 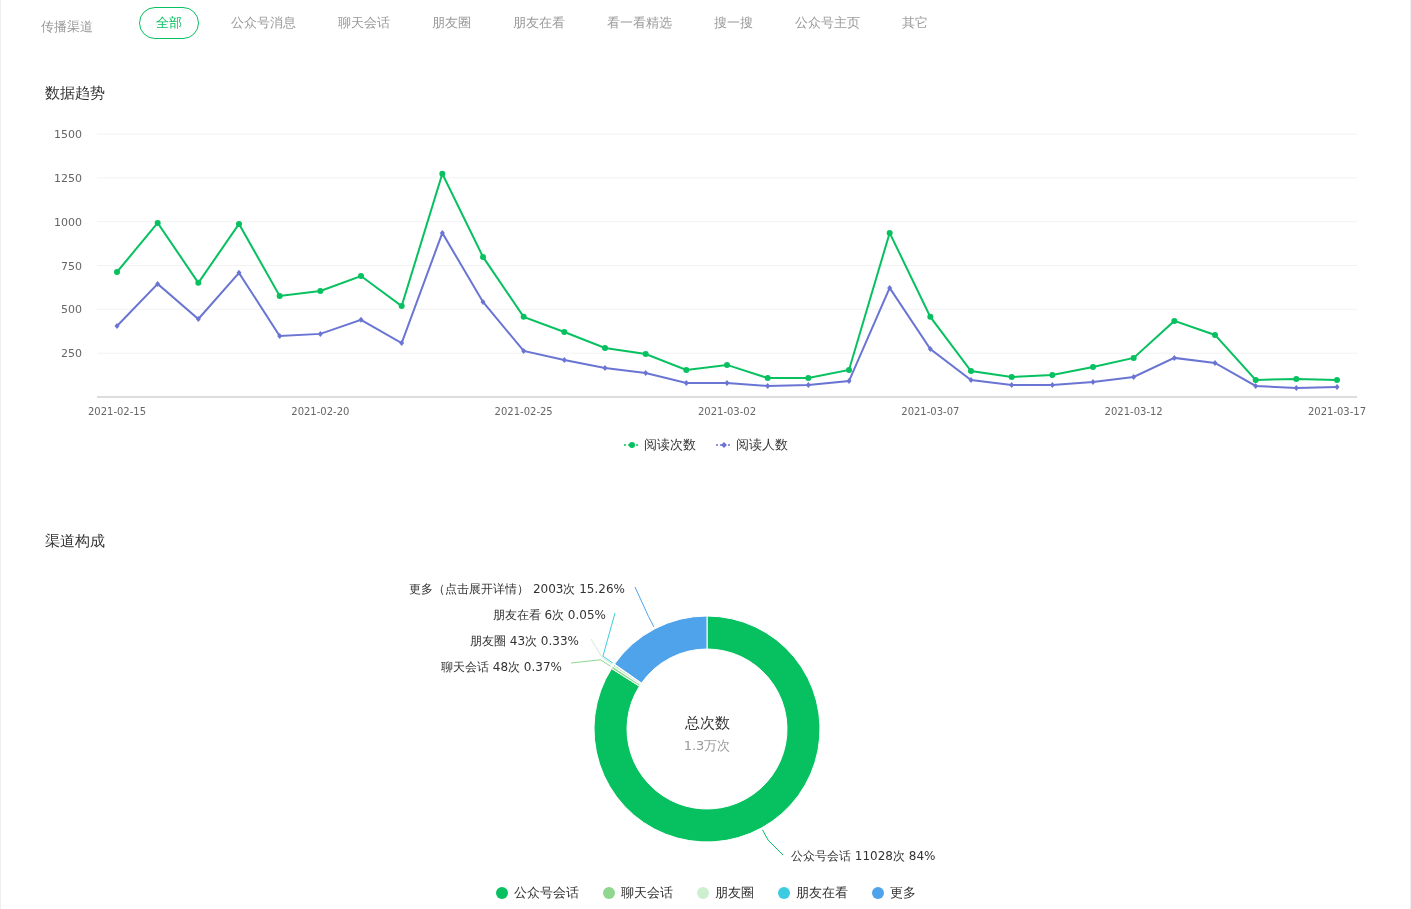 What do you see at coordinates (707, 745) in the screenshot?
I see `donut-center-value: 1.3万次` at bounding box center [707, 745].